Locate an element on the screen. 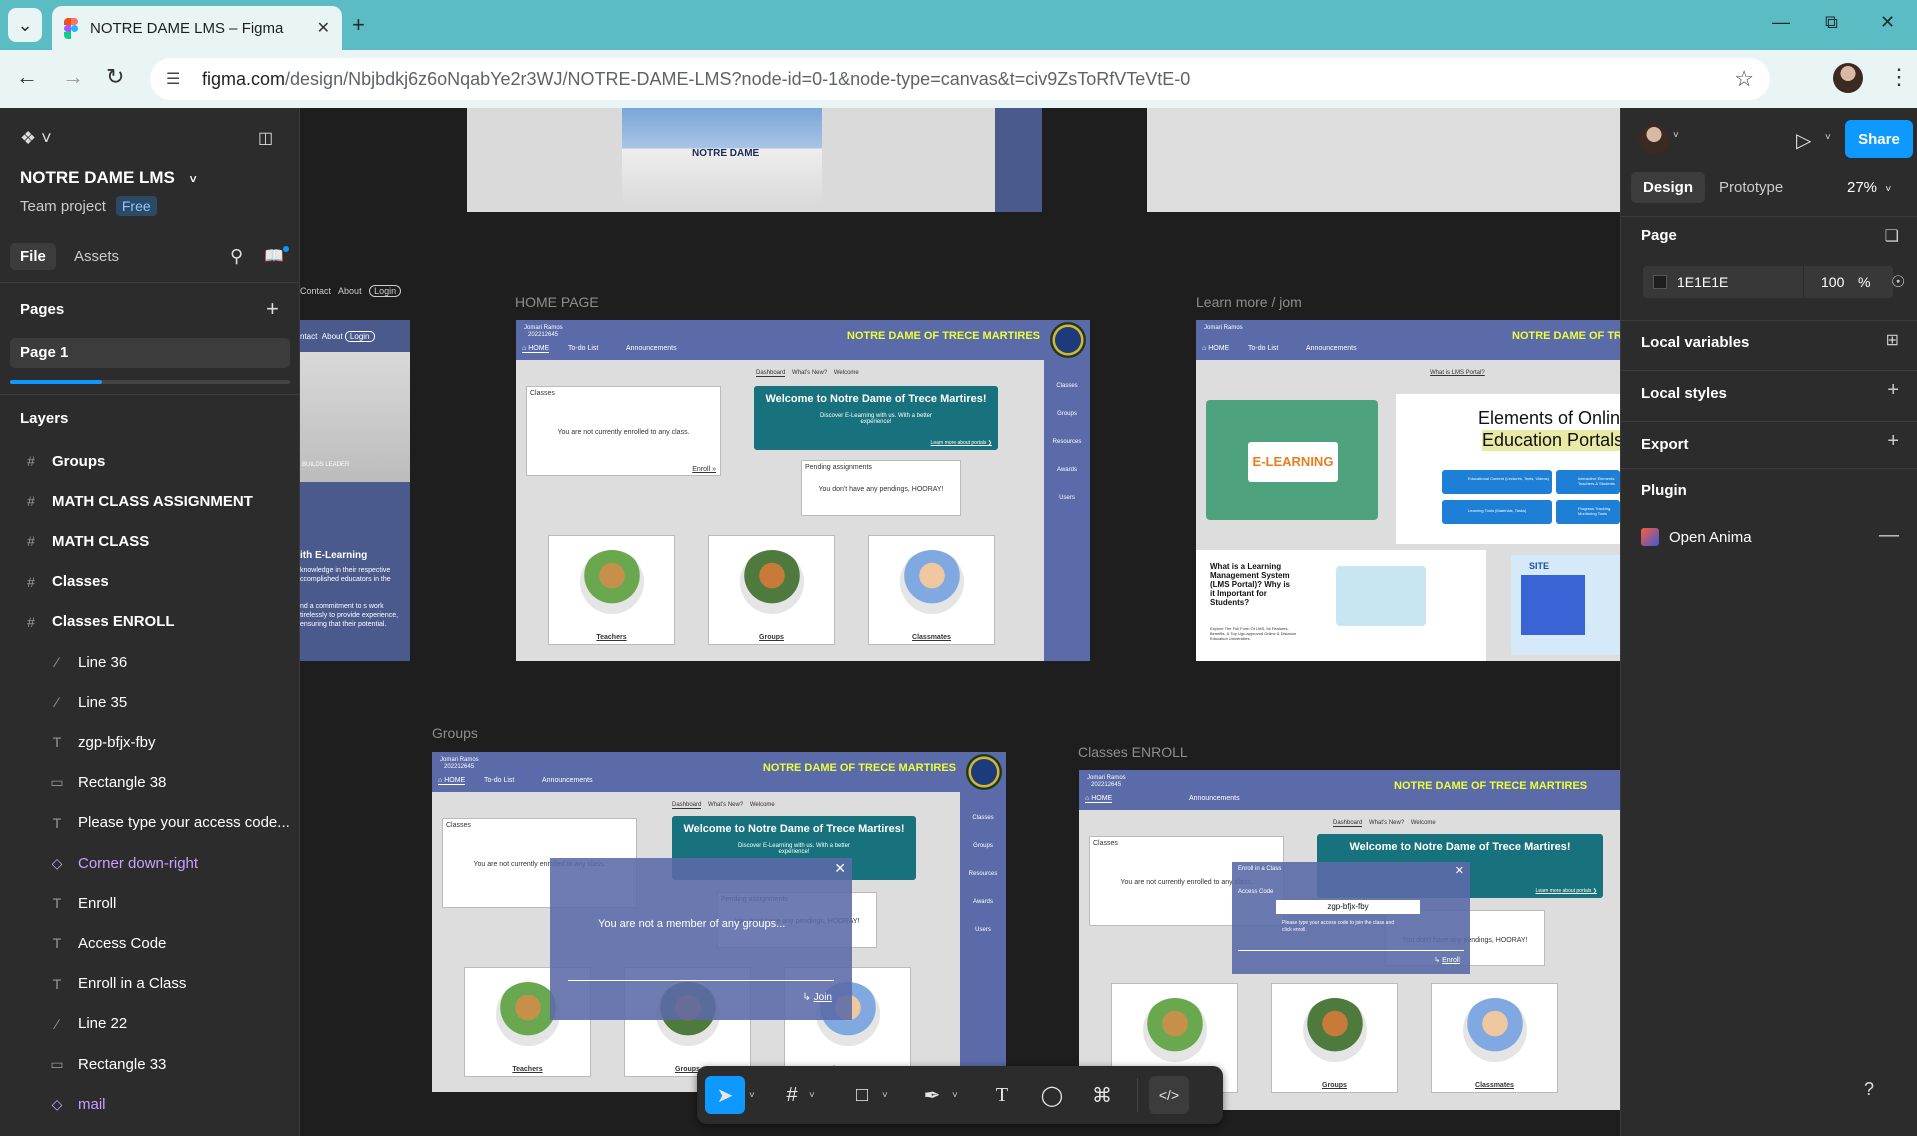  layer-item: T Enroll is located at coordinates (150, 903).